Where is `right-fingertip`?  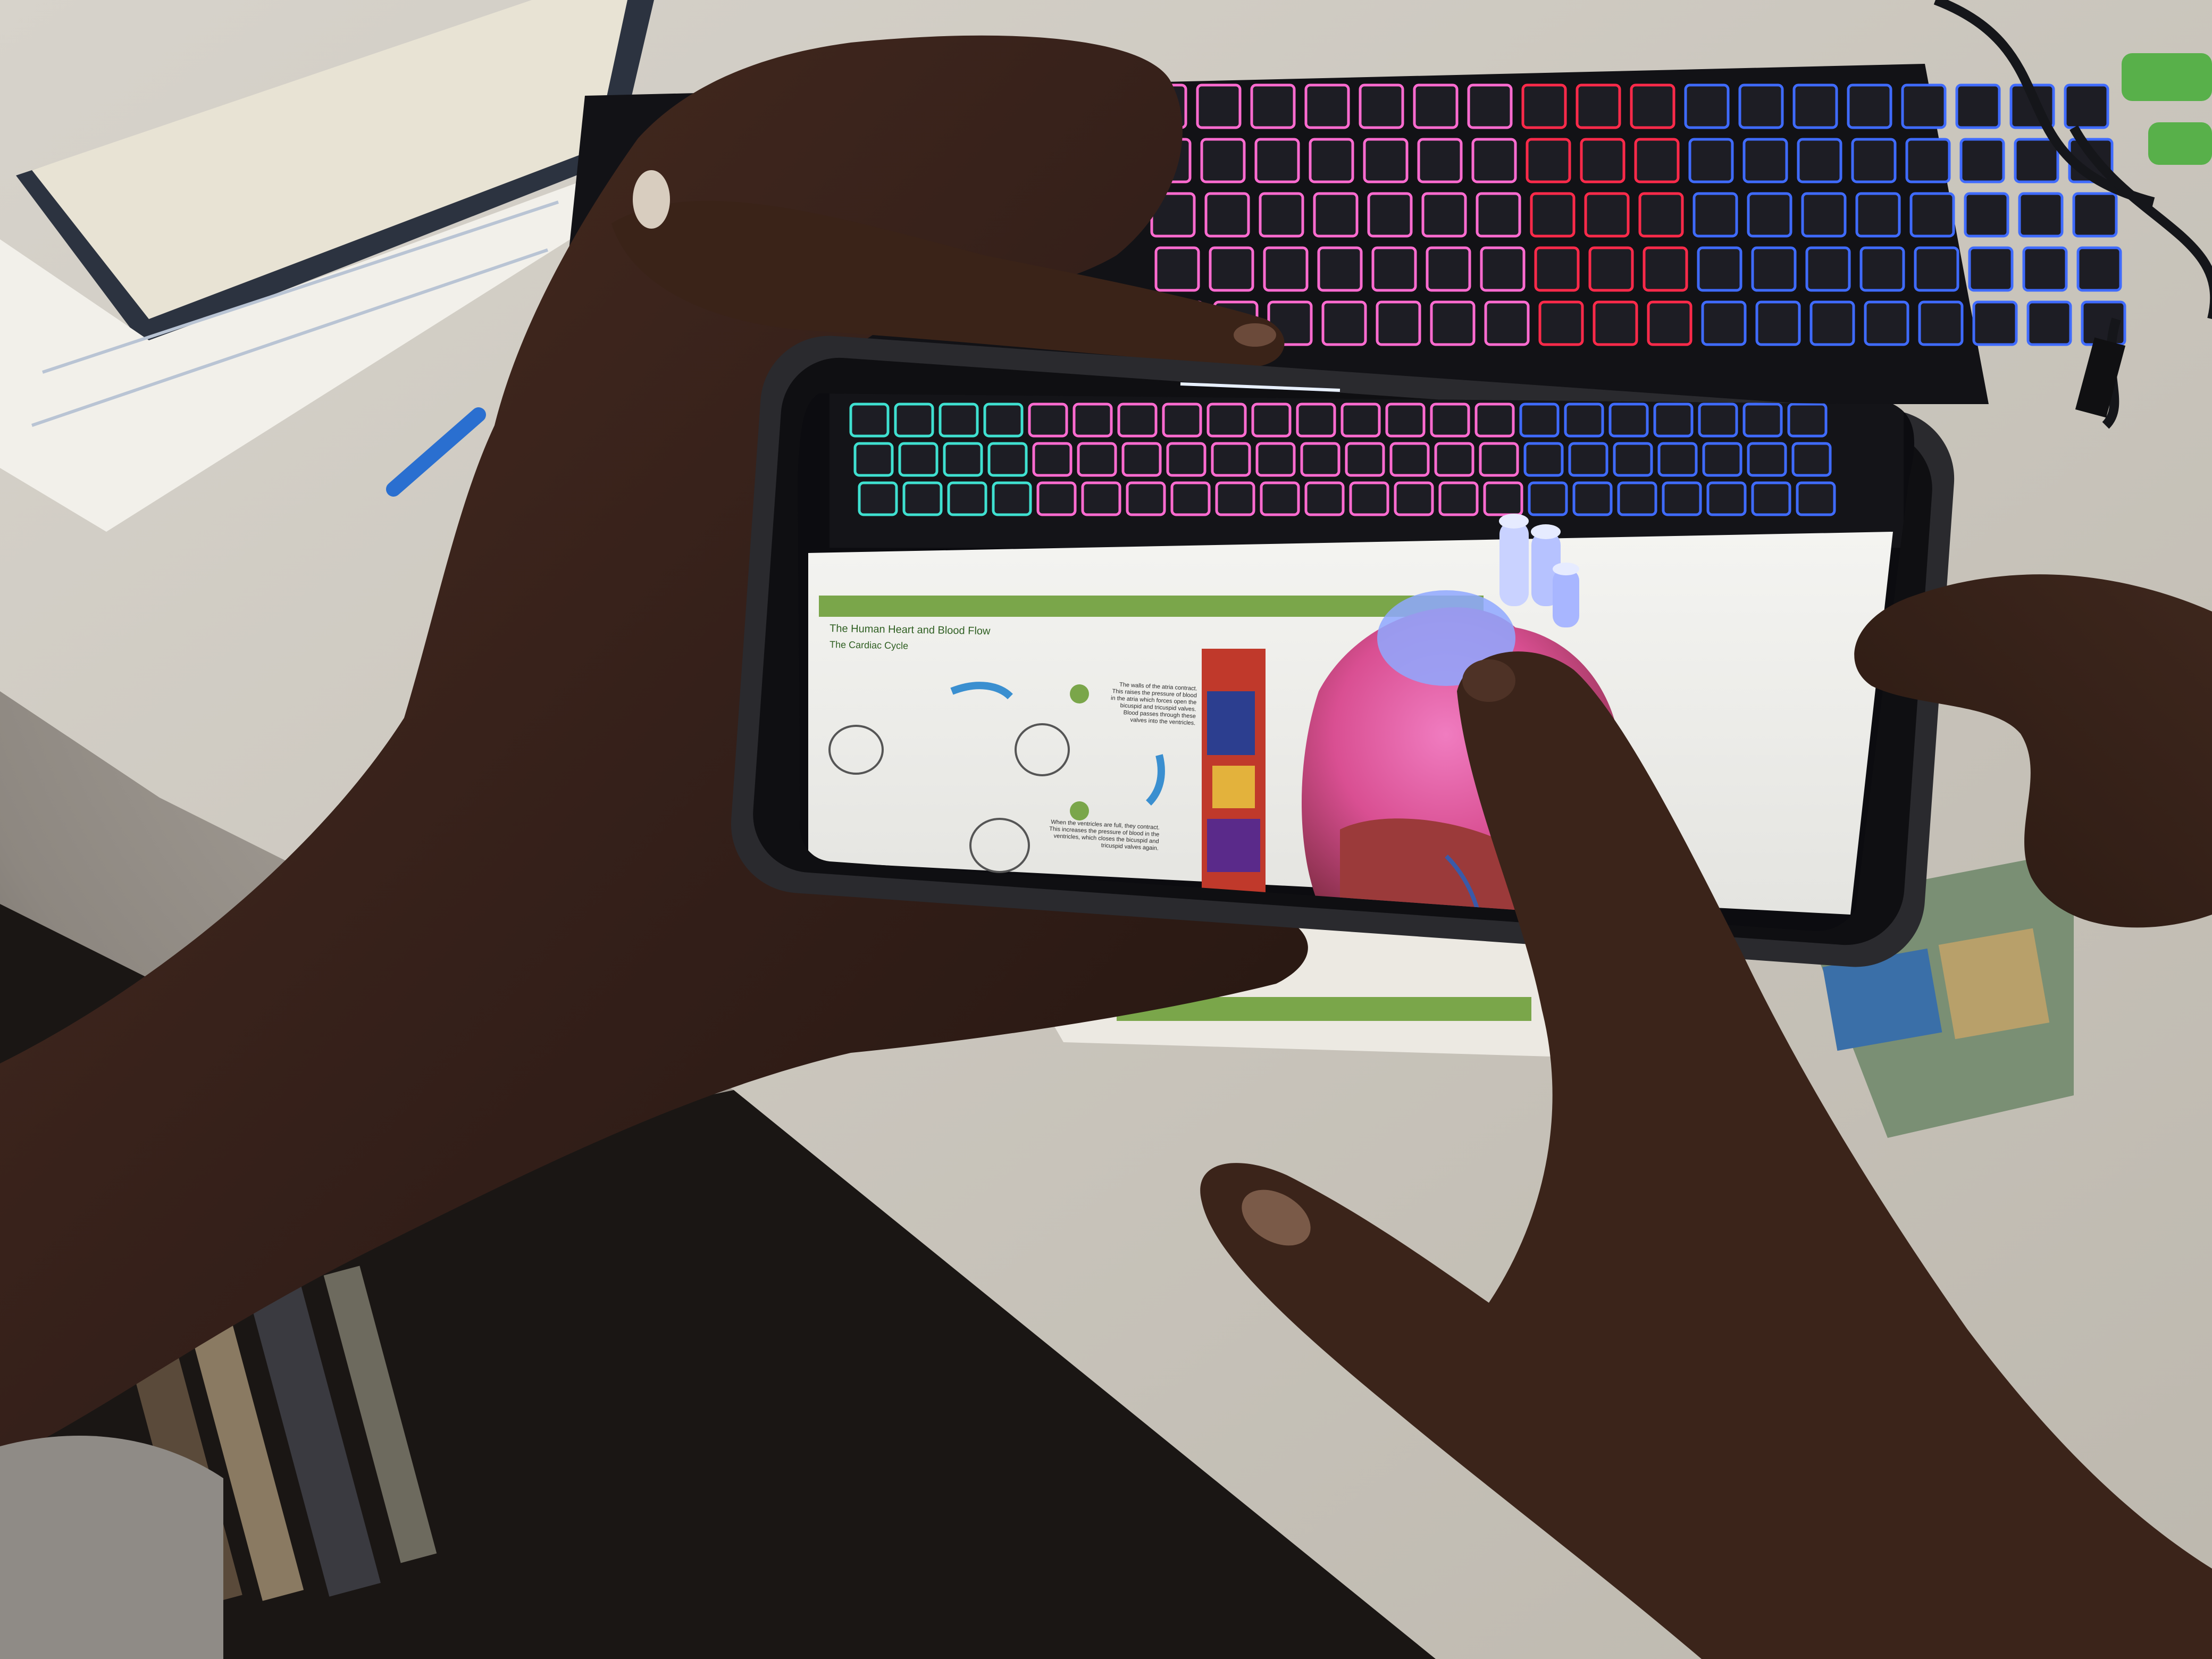
right-fingertip is located at coordinates (1488, 680).